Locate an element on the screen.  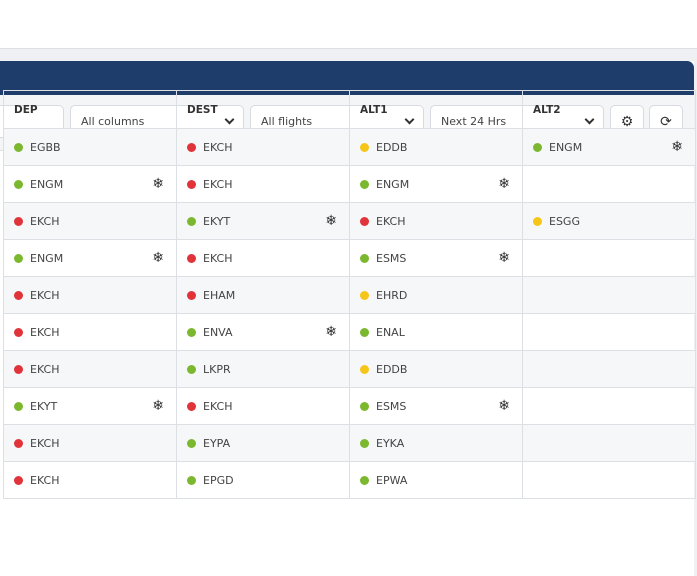
column-header-alt2: ALT2 is located at coordinates (609, 109).